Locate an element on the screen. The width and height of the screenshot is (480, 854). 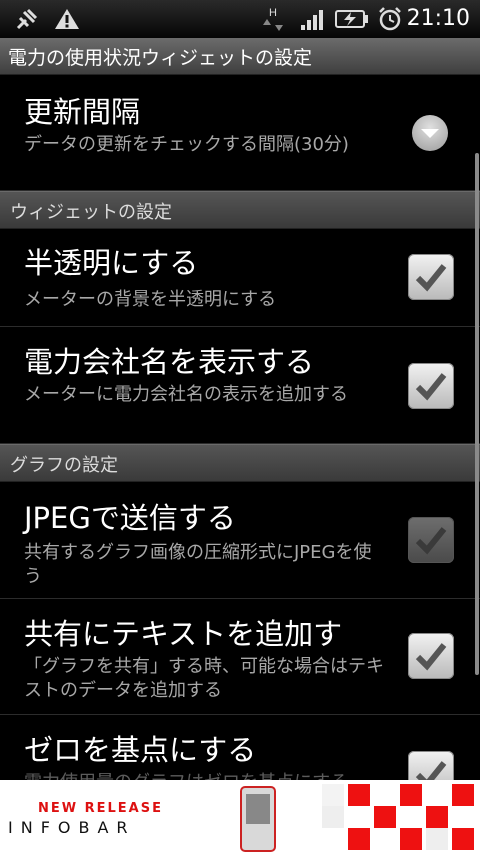
setting-title: ゼロを基点にする is located at coordinates (140, 750).